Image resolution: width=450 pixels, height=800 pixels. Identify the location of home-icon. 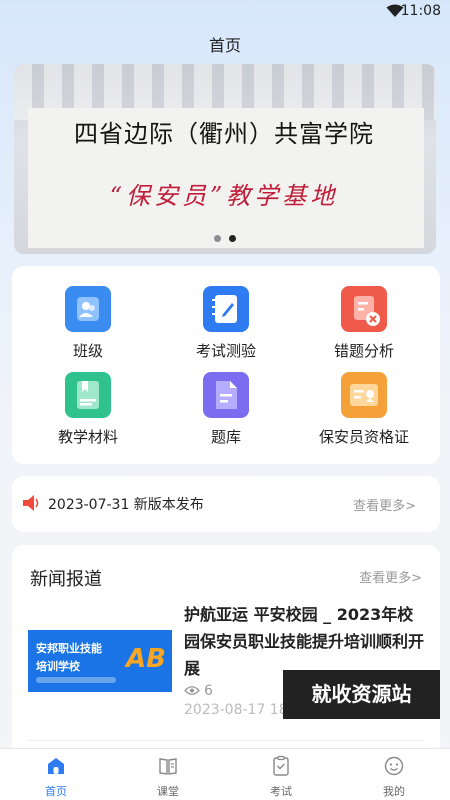
(56, 766).